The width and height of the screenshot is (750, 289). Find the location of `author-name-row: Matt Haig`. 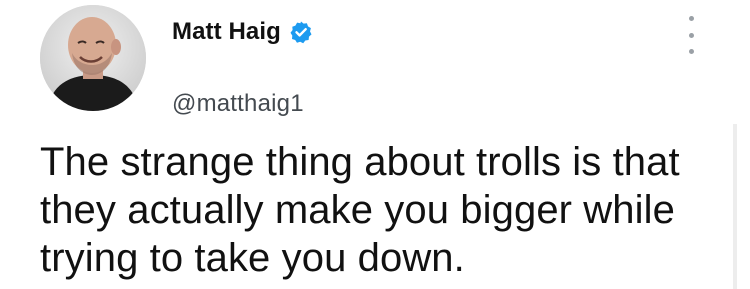

author-name-row: Matt Haig is located at coordinates (242, 32).